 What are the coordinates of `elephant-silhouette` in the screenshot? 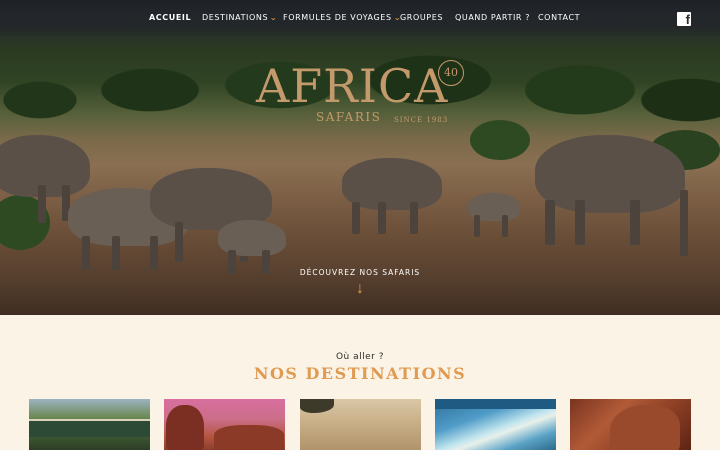 It's located at (249, 437).